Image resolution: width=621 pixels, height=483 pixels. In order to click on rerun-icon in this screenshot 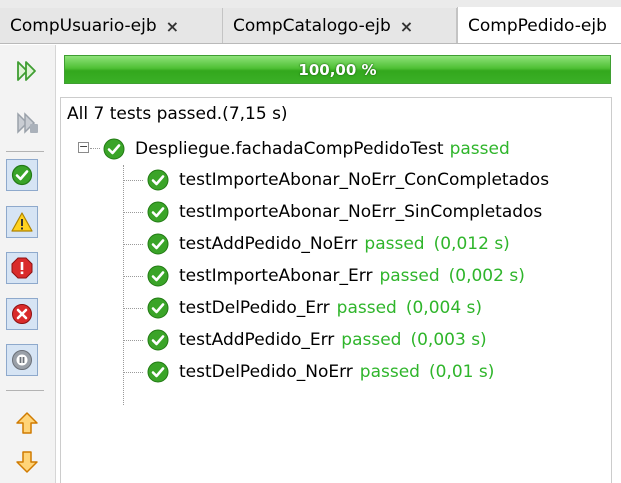, I will do `click(26, 71)`.